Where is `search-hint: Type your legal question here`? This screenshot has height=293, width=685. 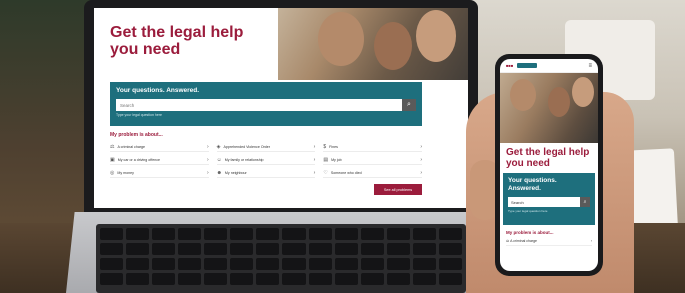
search-hint: Type your legal question here is located at coordinates (139, 115).